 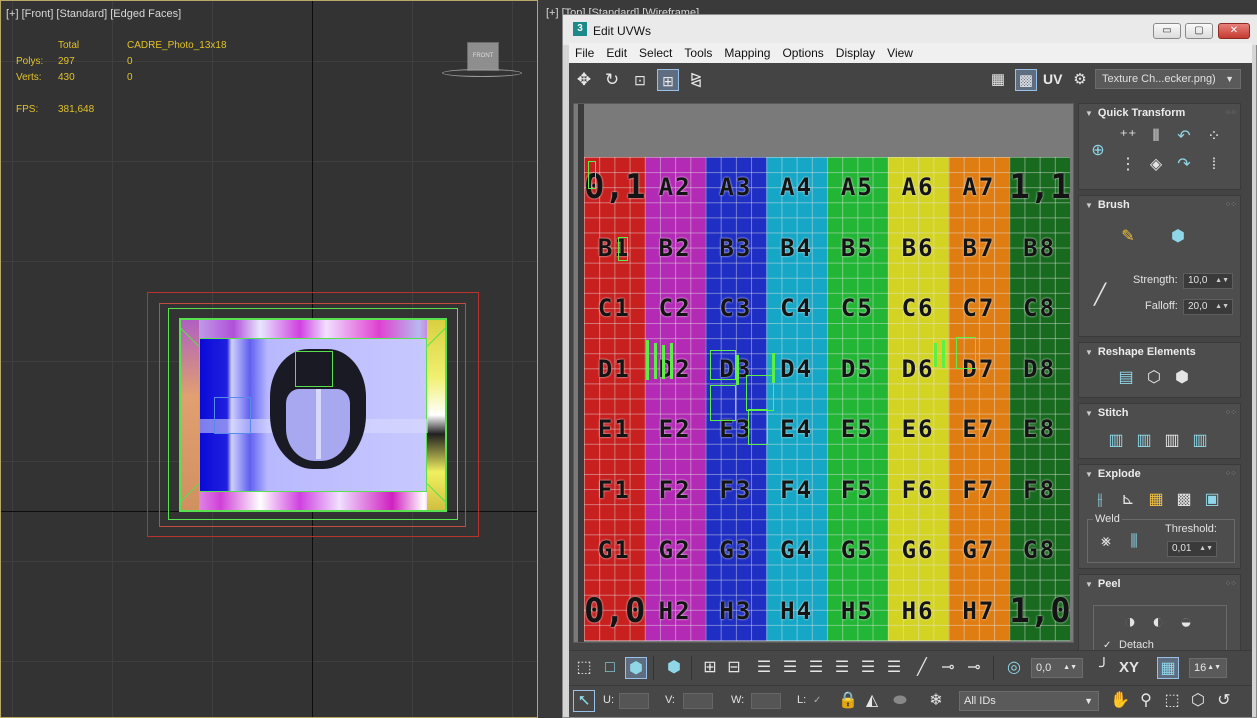 I want to click on space-vertical-icon: ⦀, so click(x=1156, y=137).